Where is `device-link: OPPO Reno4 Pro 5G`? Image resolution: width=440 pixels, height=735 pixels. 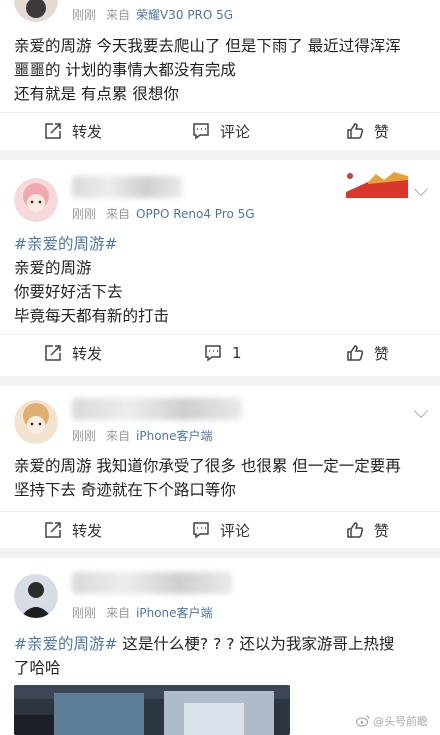 device-link: OPPO Reno4 Pro 5G is located at coordinates (195, 214).